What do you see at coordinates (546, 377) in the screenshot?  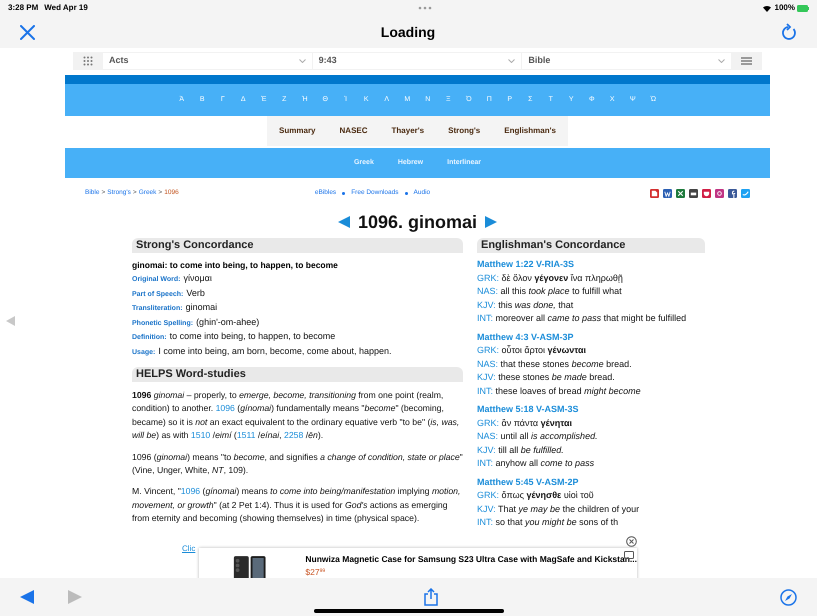 I see `verse-line: KJV: these stones be made bread.` at bounding box center [546, 377].